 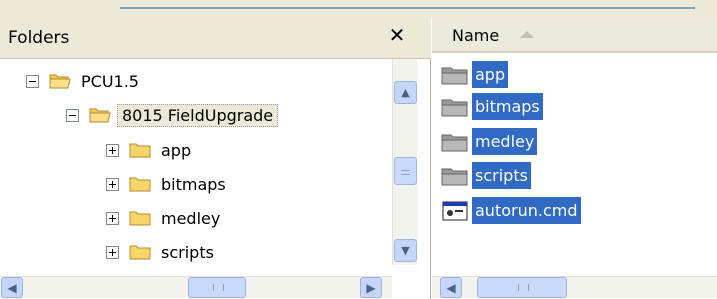 I want to click on tree-node-bitmaps: bitmaps, so click(x=168, y=184).